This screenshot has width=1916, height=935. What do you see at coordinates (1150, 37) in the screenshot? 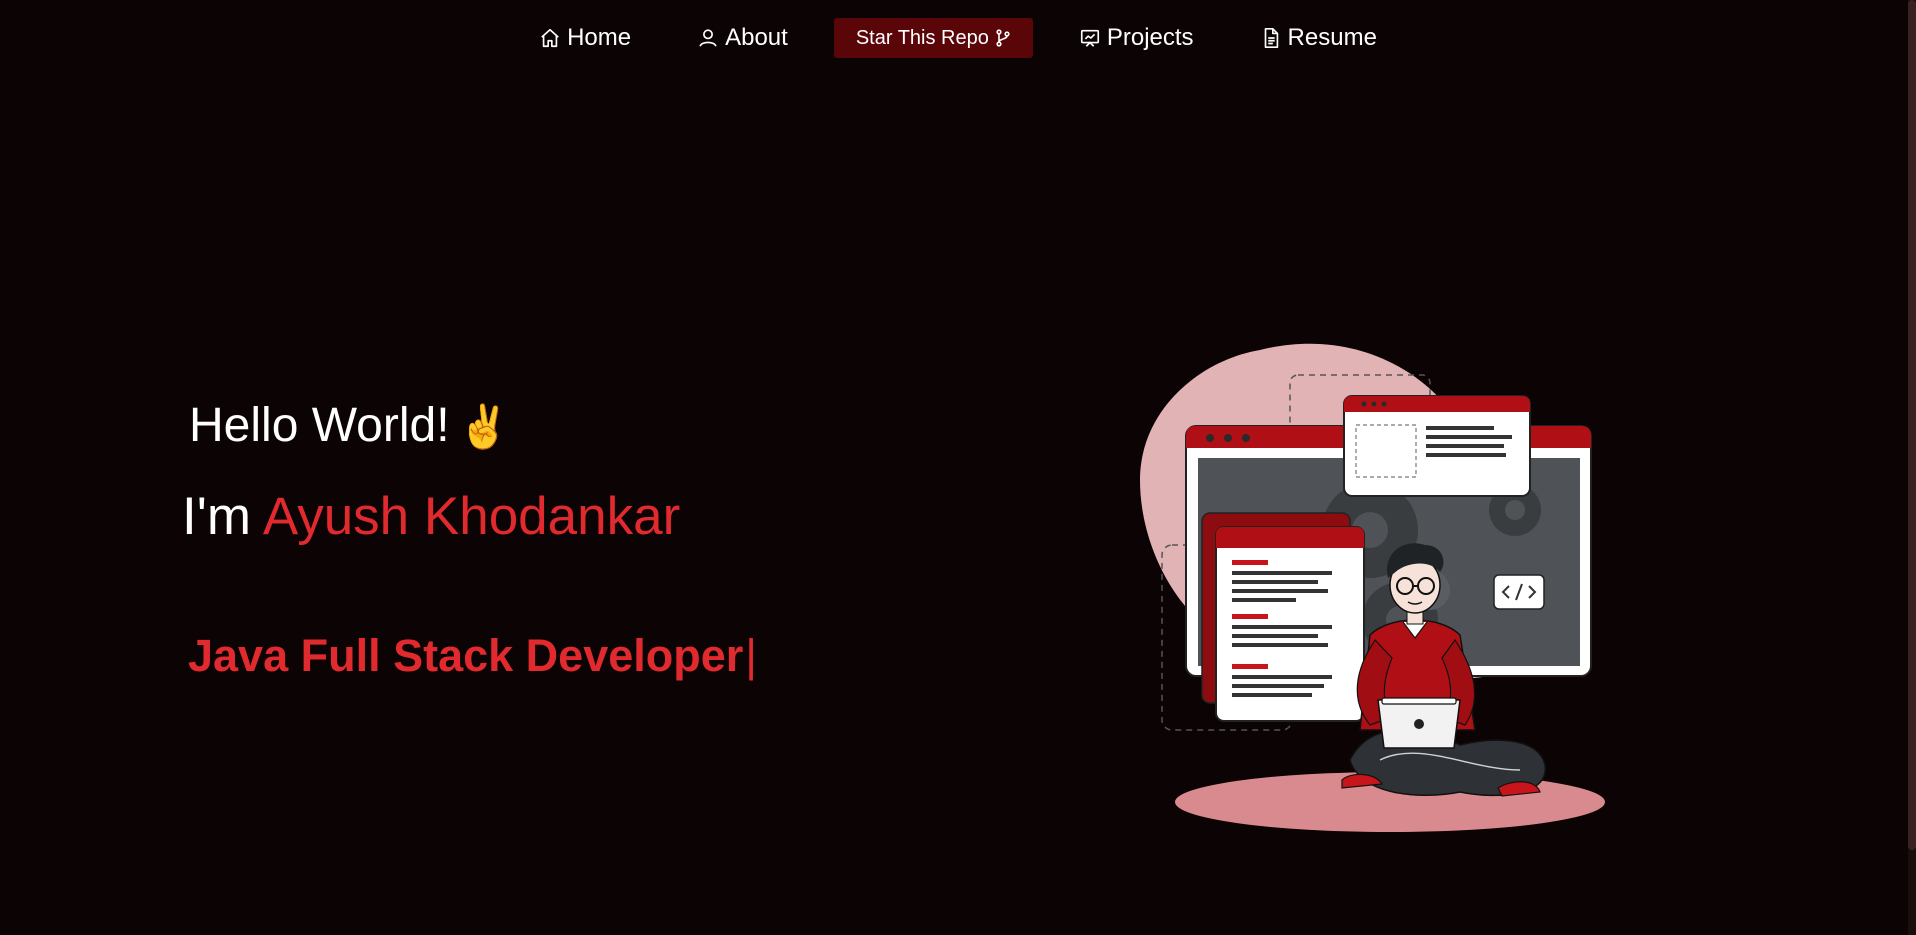
I see `nav-projects-label: Projects` at bounding box center [1150, 37].